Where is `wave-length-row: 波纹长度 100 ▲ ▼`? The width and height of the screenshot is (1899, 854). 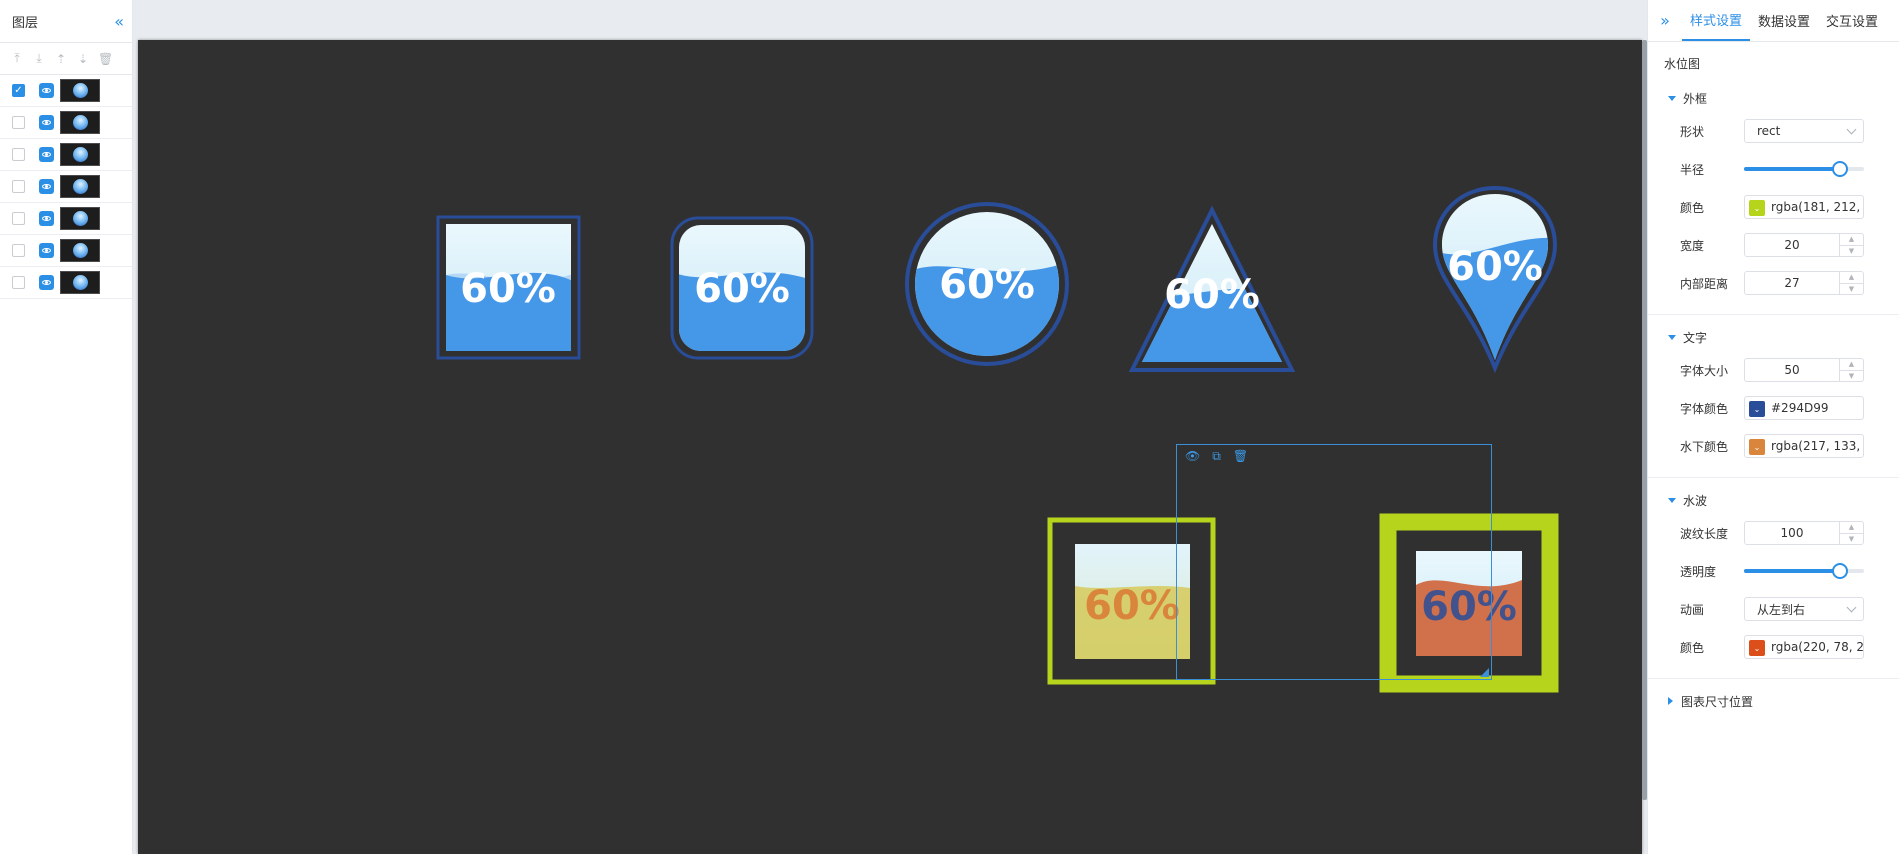
wave-length-row: 波纹长度 100 ▲ ▼ is located at coordinates (1773, 533).